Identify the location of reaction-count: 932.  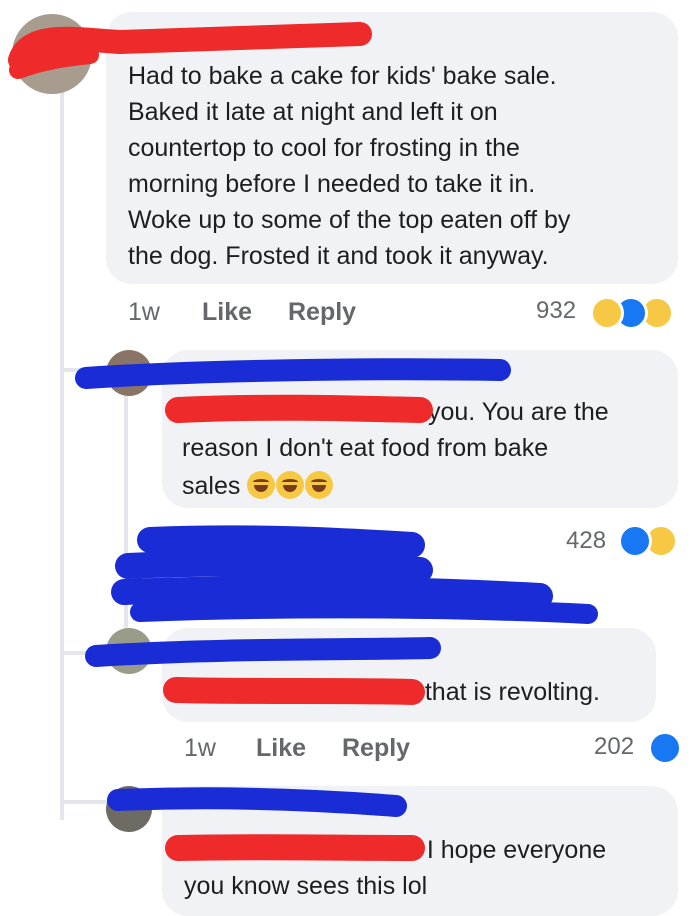
(556, 311).